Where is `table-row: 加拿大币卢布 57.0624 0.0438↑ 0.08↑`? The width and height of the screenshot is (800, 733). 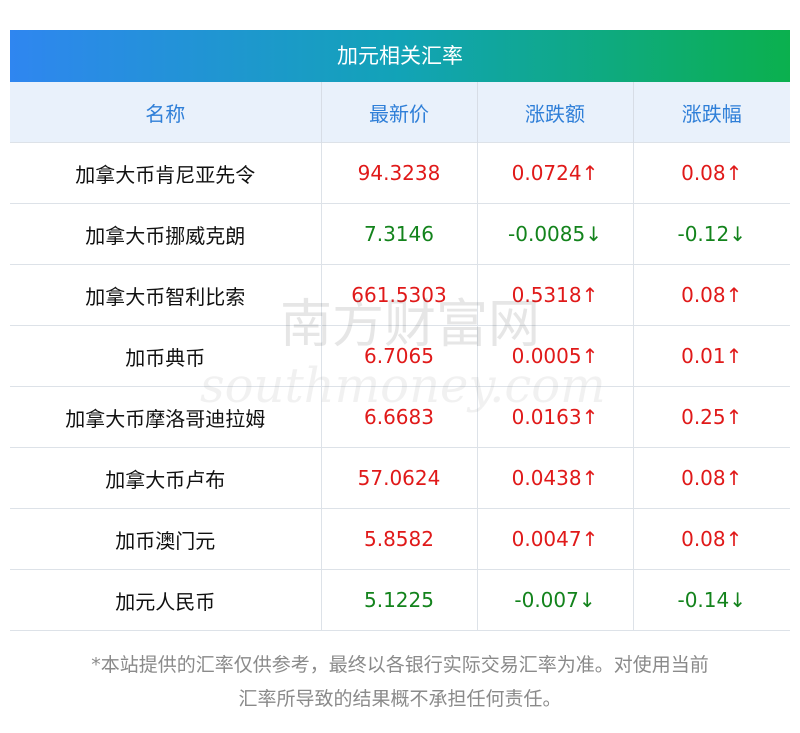 table-row: 加拿大币卢布 57.0624 0.0438↑ 0.08↑ is located at coordinates (400, 478).